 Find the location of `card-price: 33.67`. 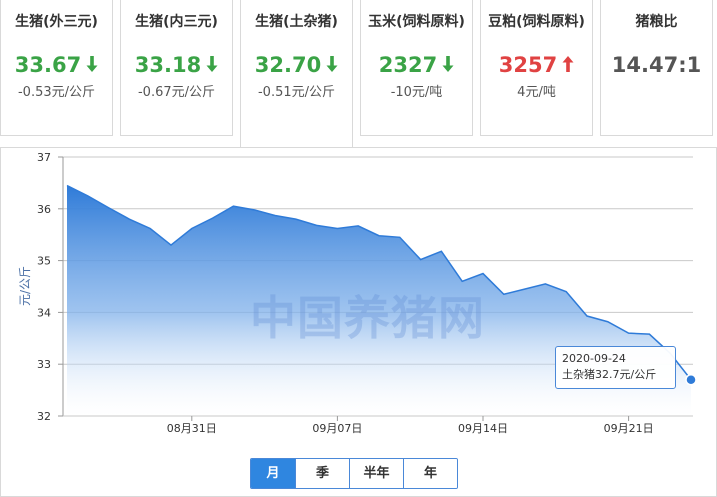

card-price: 33.67 is located at coordinates (56, 65).